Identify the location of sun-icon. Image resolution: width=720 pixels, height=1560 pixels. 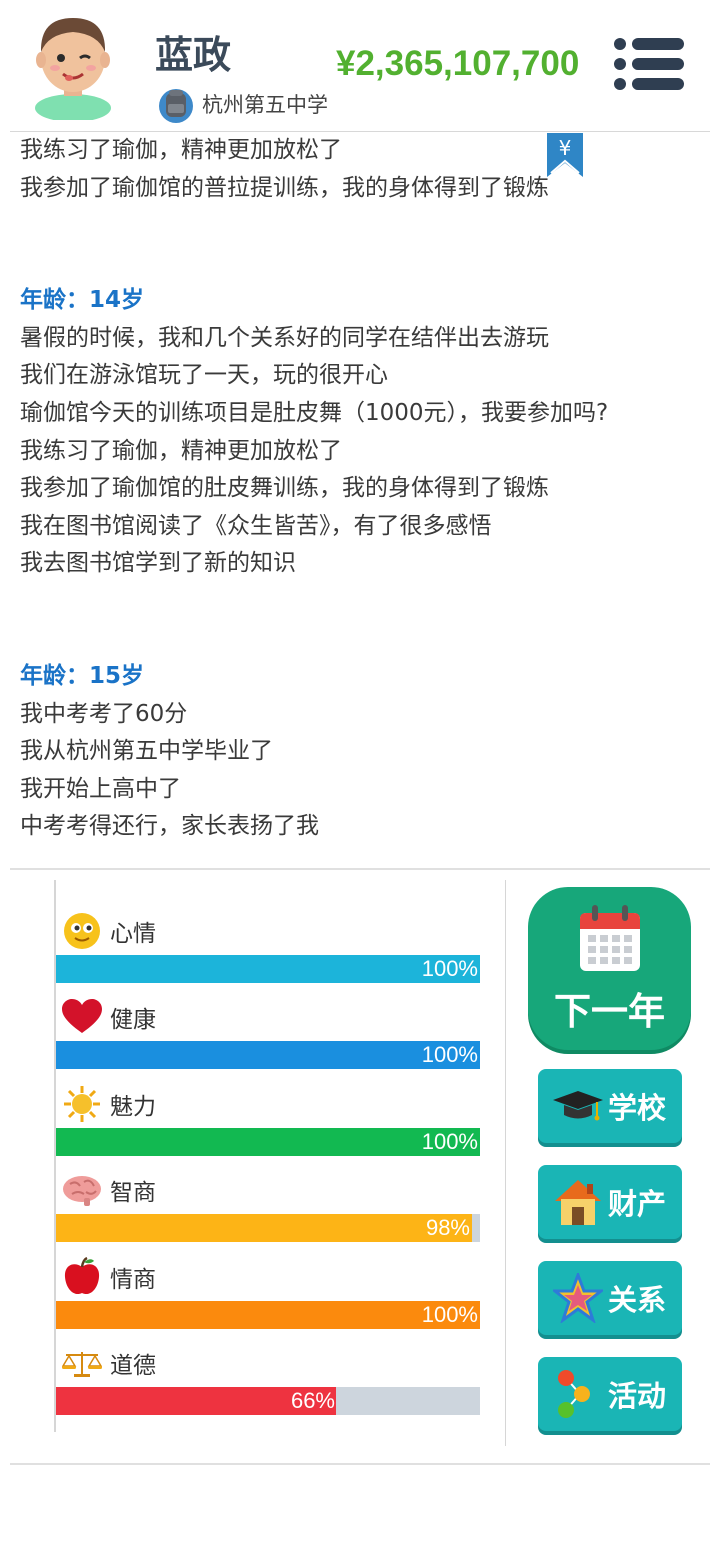
(82, 1104).